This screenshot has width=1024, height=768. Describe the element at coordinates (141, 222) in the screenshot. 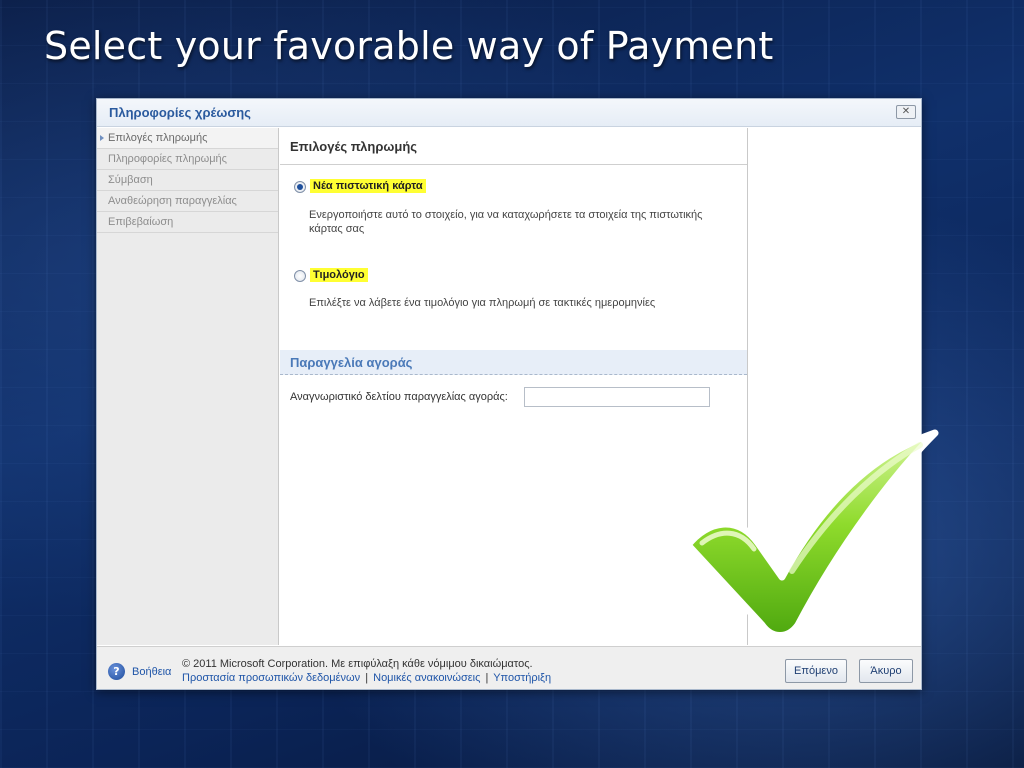

I see `sidebar-item-label: Επιβεβαίωση` at that location.